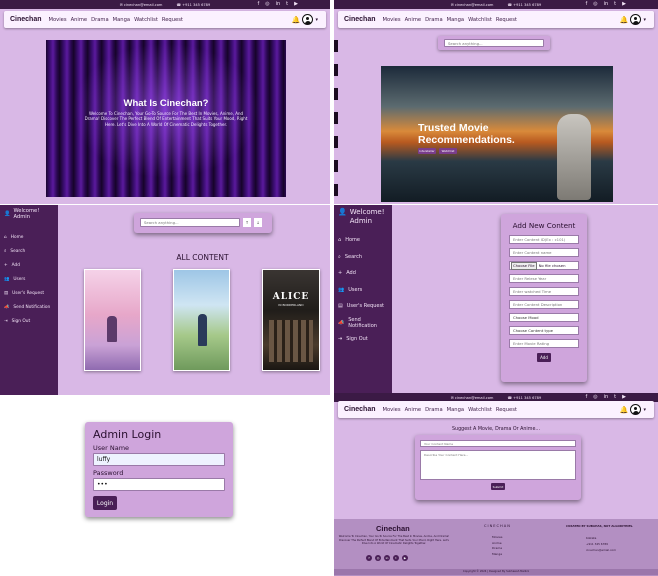  I want to click on footer-link-drama: Drama, so click(497, 549).